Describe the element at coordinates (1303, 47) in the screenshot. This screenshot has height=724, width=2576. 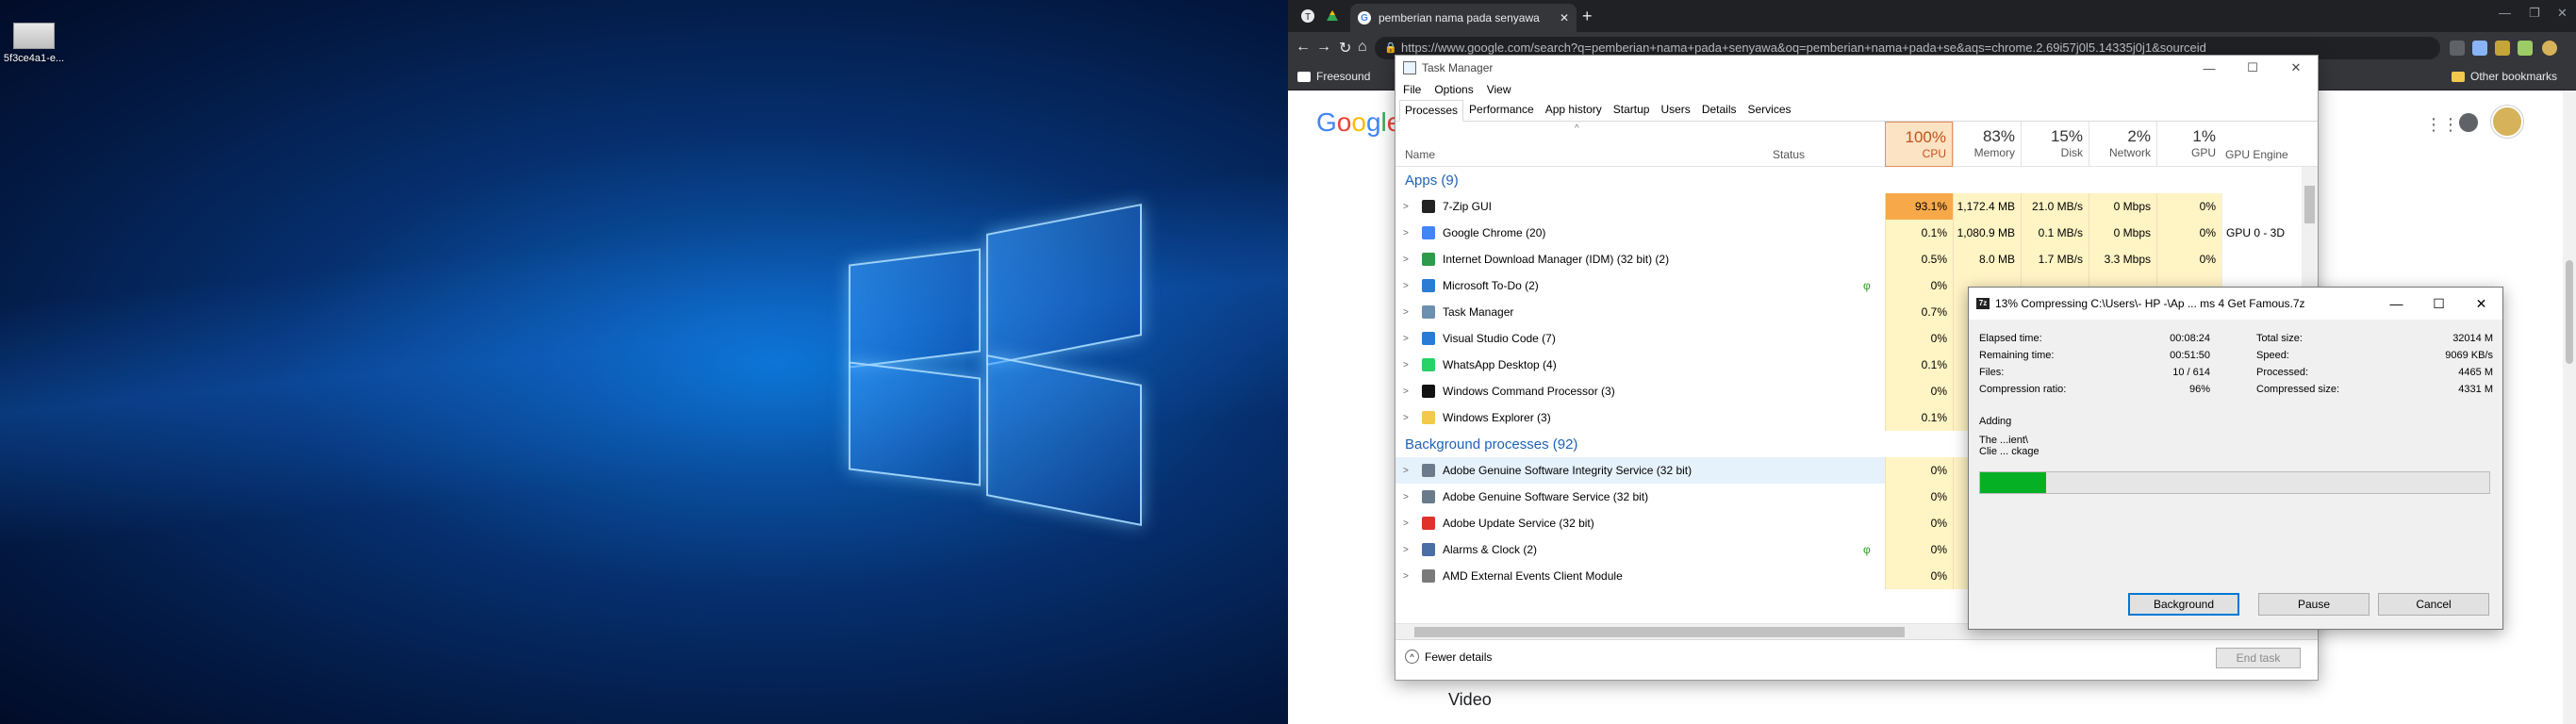
I see `back-button: ←` at that location.